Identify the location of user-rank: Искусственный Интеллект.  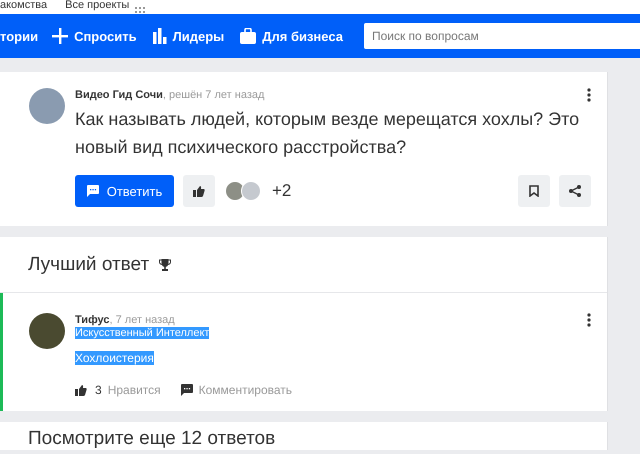
(142, 333).